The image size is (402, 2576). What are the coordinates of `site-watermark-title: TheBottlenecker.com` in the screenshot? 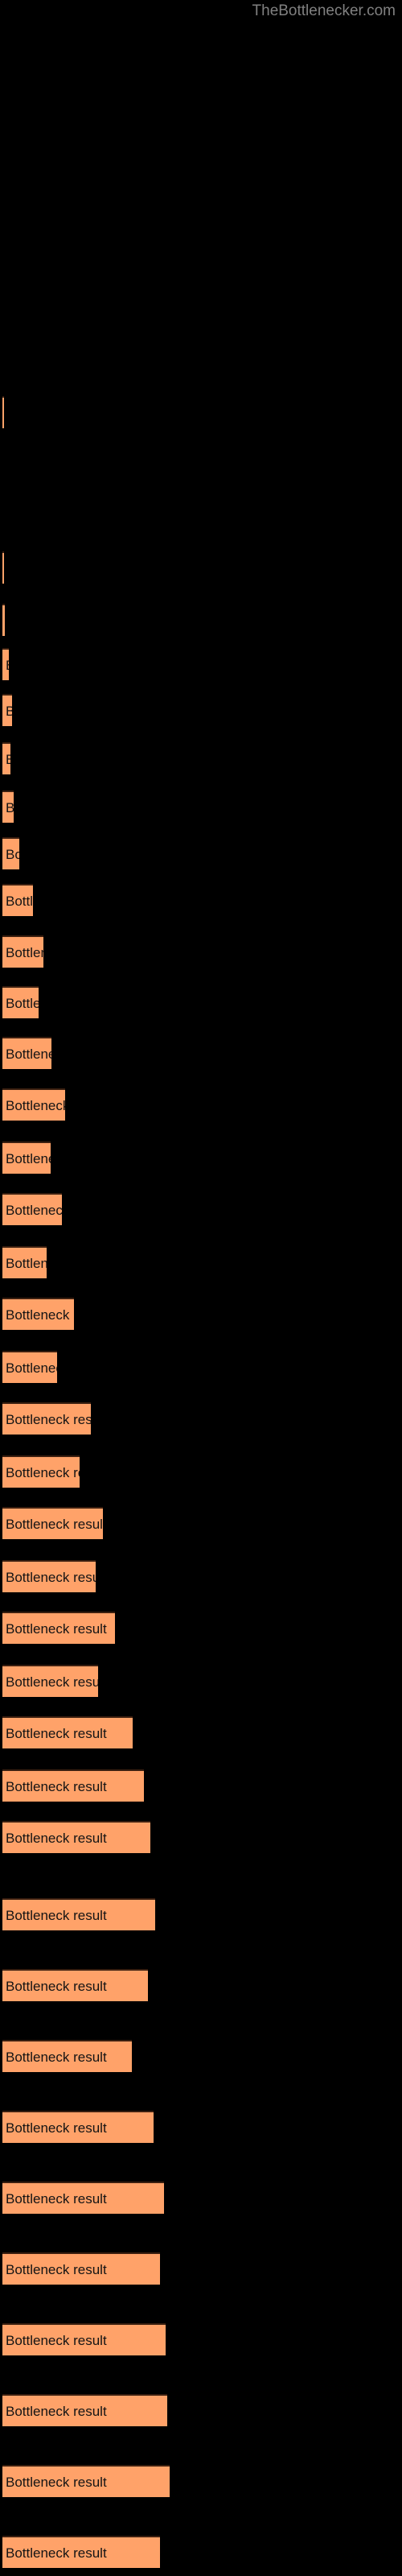 It's located at (324, 10).